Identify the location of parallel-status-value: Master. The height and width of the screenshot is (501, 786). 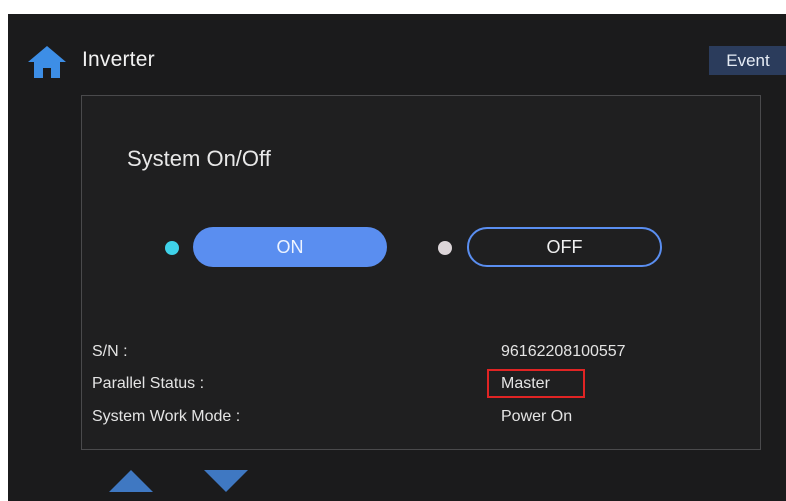
(525, 383).